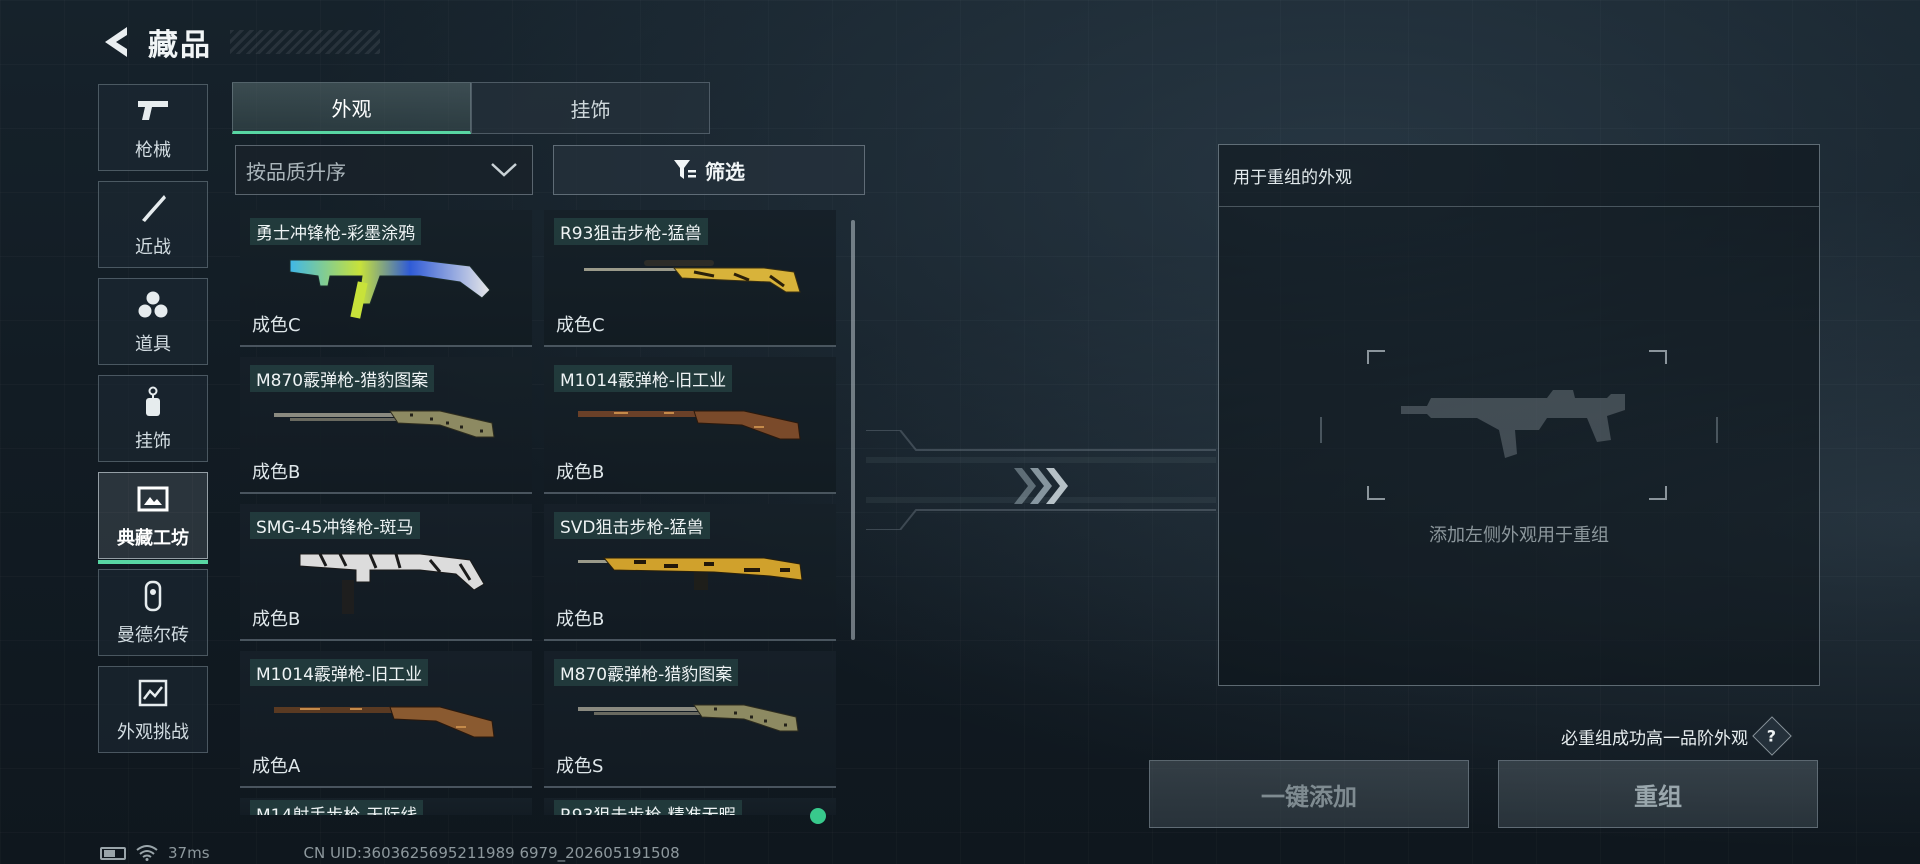 This screenshot has width=1920, height=864. I want to click on card-grade: 成色S, so click(580, 766).